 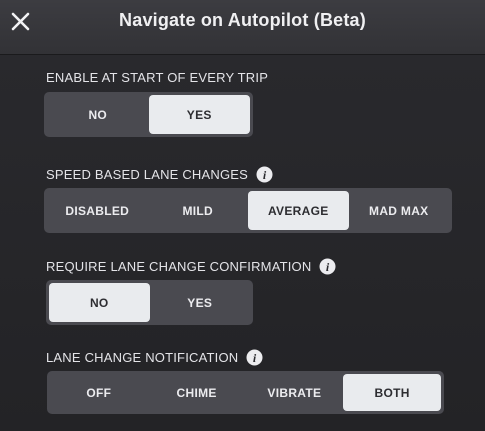 I want to click on section-label-require-confirmation: REQUIRE LANE CHANGE CONFIRMATION i, so click(x=191, y=266).